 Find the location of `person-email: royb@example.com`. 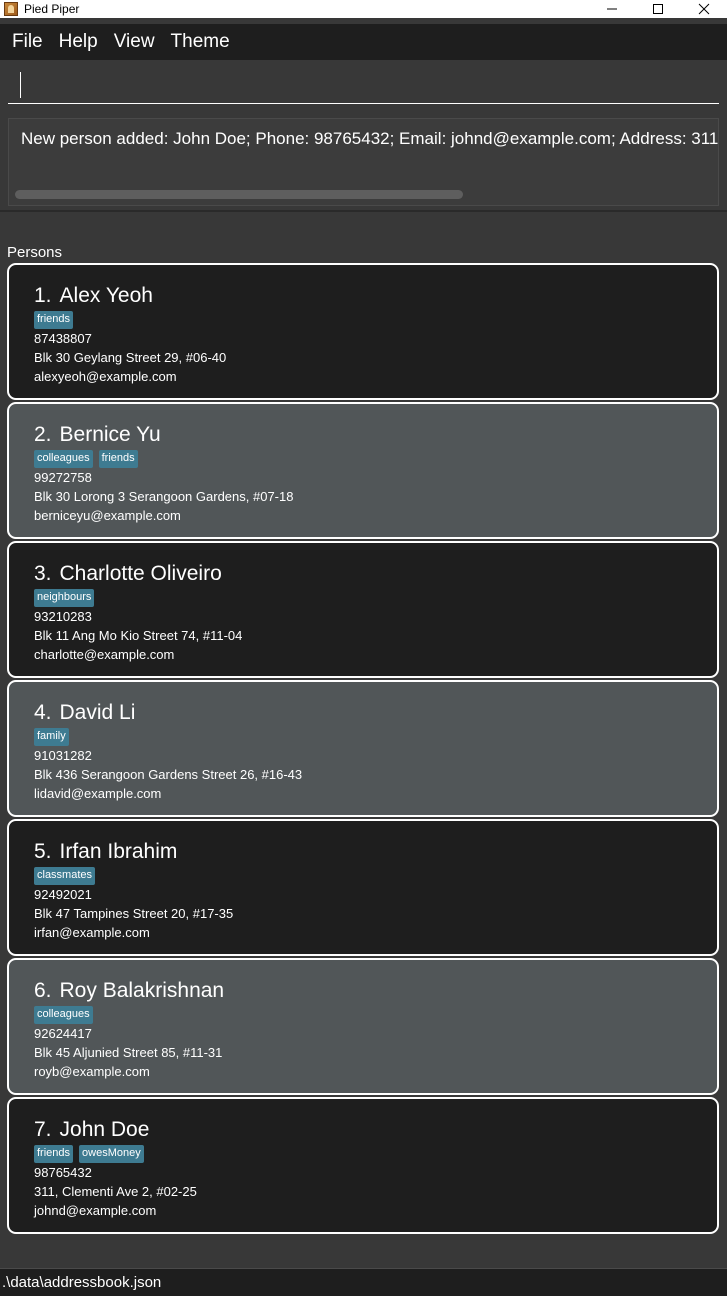

person-email: royb@example.com is located at coordinates (92, 1071).